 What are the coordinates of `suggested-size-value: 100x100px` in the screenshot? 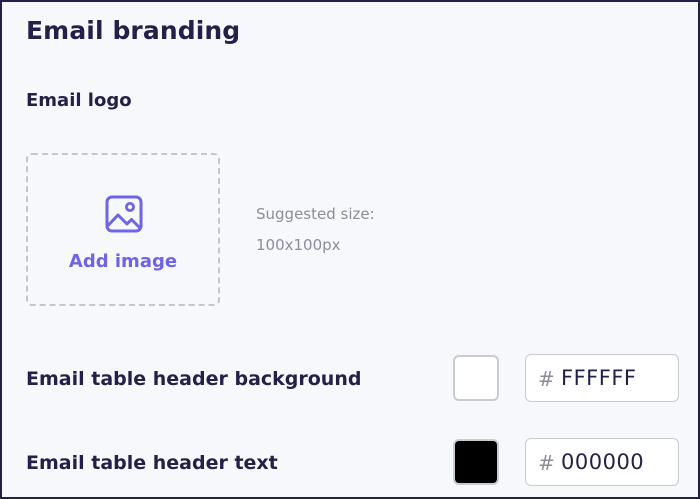 It's located at (298, 245).